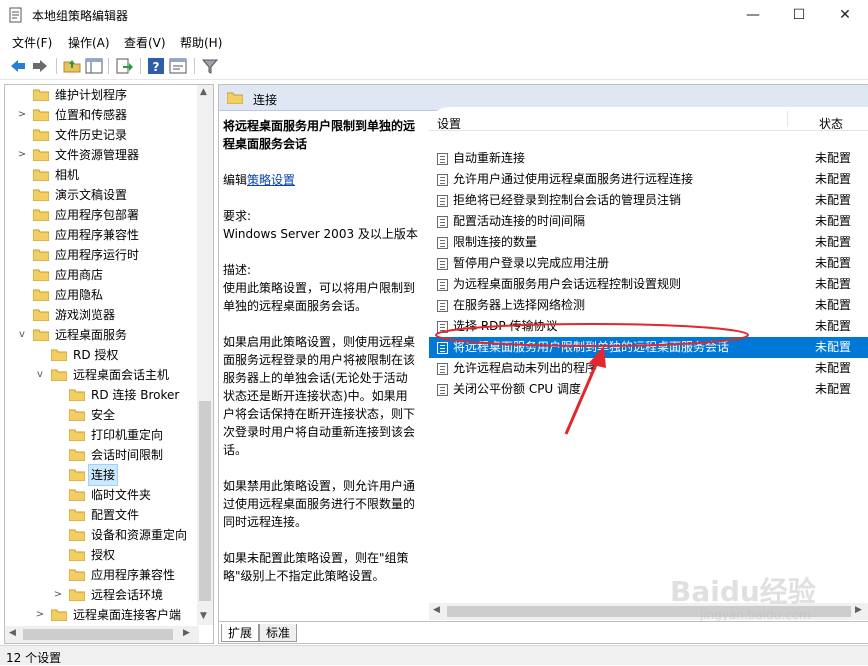 This screenshot has width=868, height=666. I want to click on maximize-button: ☐, so click(799, 15).